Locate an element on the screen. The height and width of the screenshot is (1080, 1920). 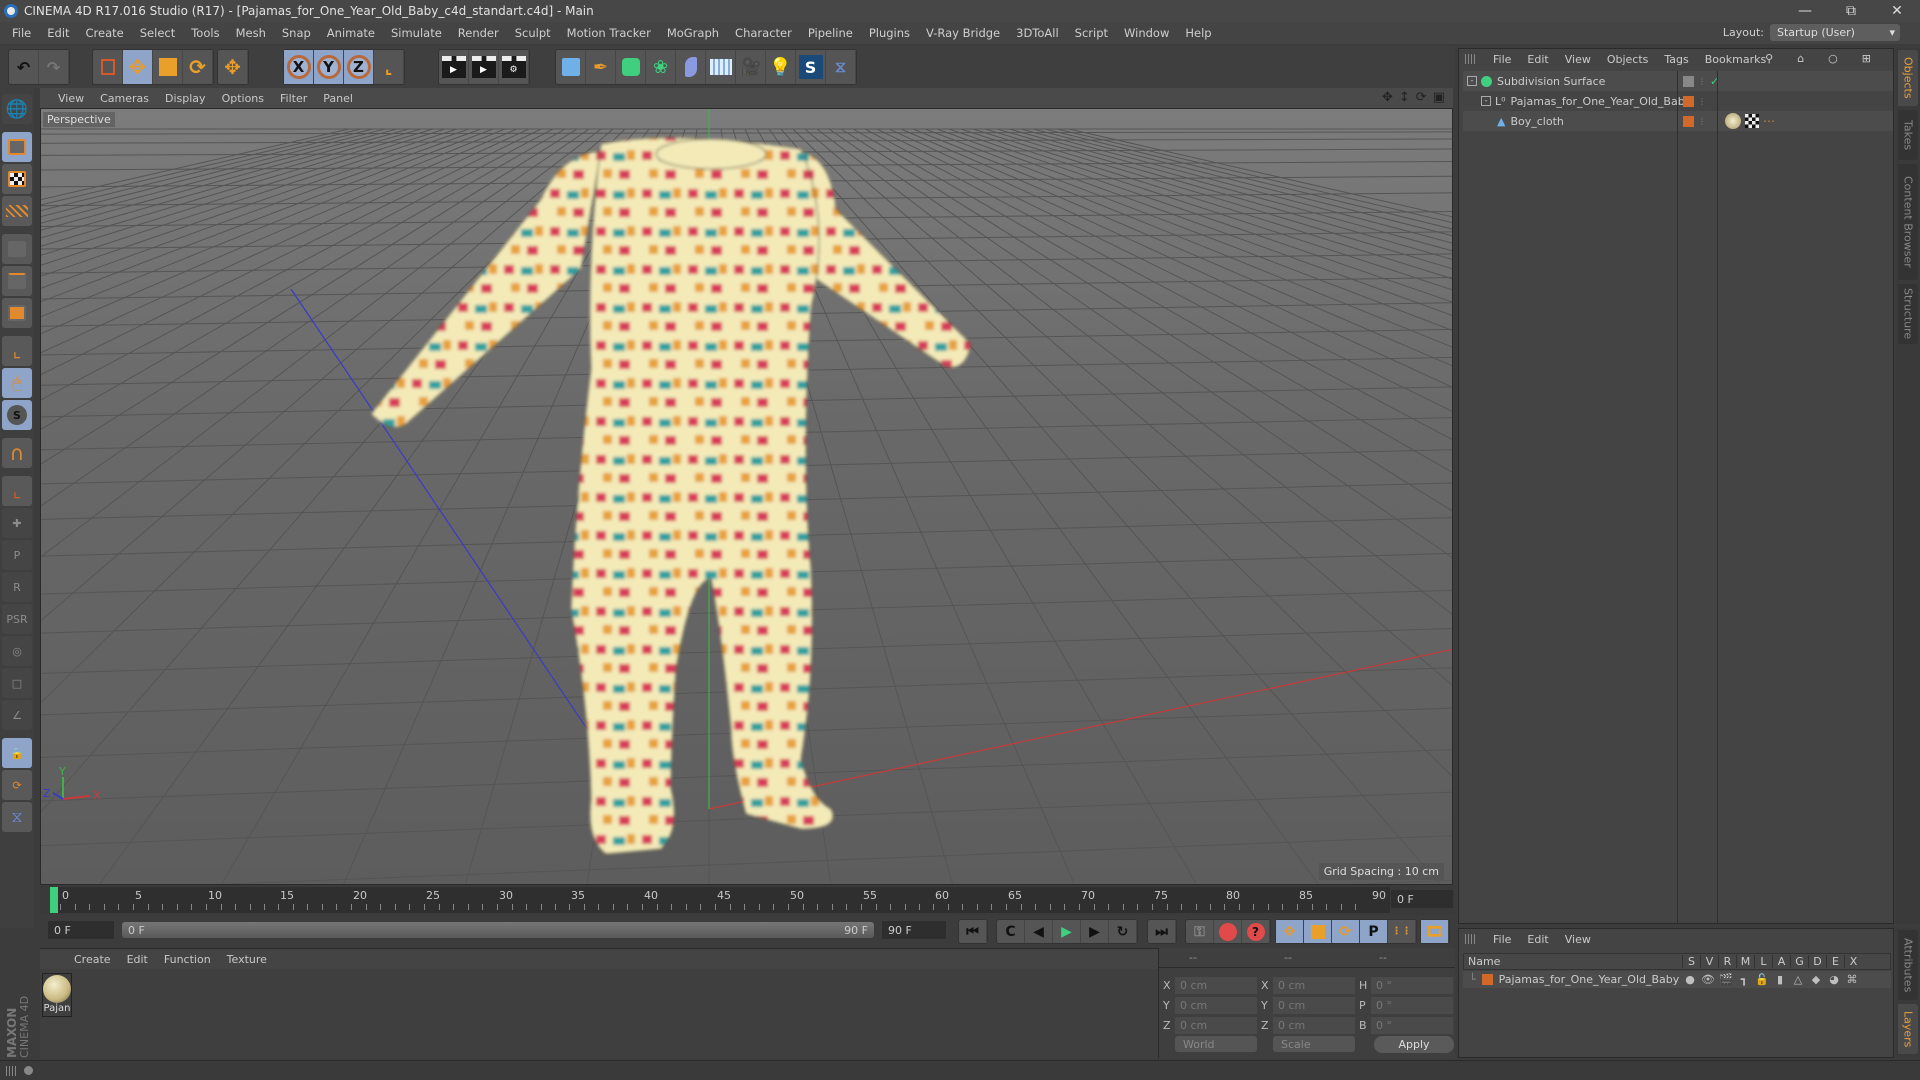
key-rotation-button: ⟳ is located at coordinates (1346, 931).